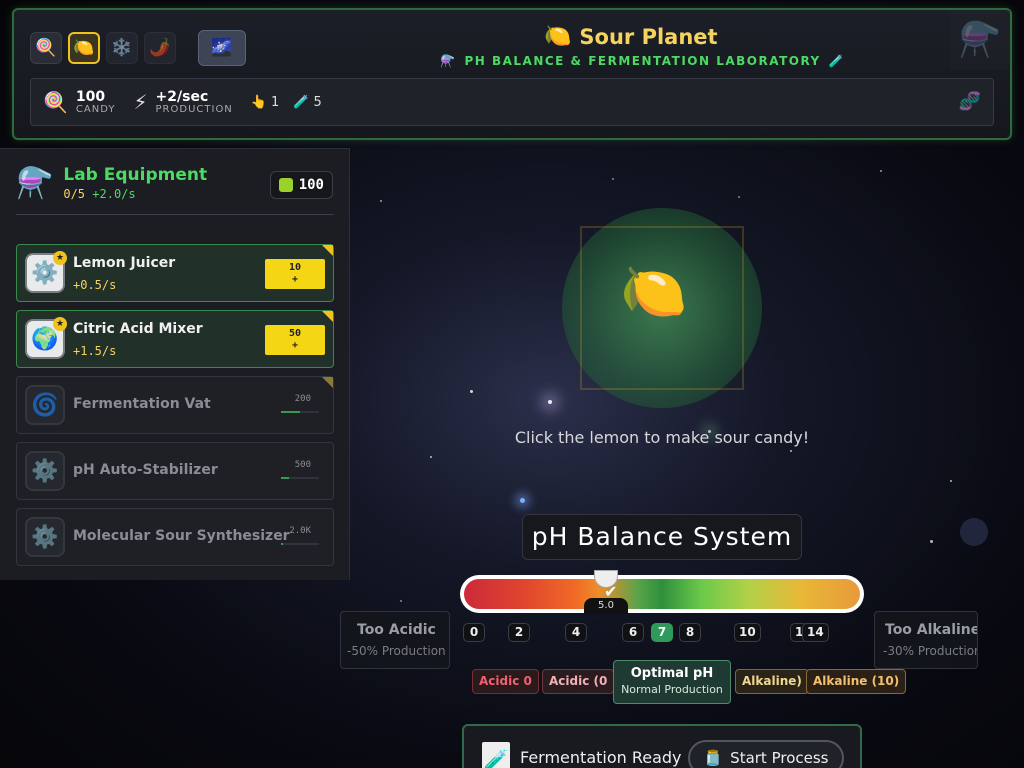 The height and width of the screenshot is (768, 1024). I want to click on click-power-value: 1, so click(275, 102).